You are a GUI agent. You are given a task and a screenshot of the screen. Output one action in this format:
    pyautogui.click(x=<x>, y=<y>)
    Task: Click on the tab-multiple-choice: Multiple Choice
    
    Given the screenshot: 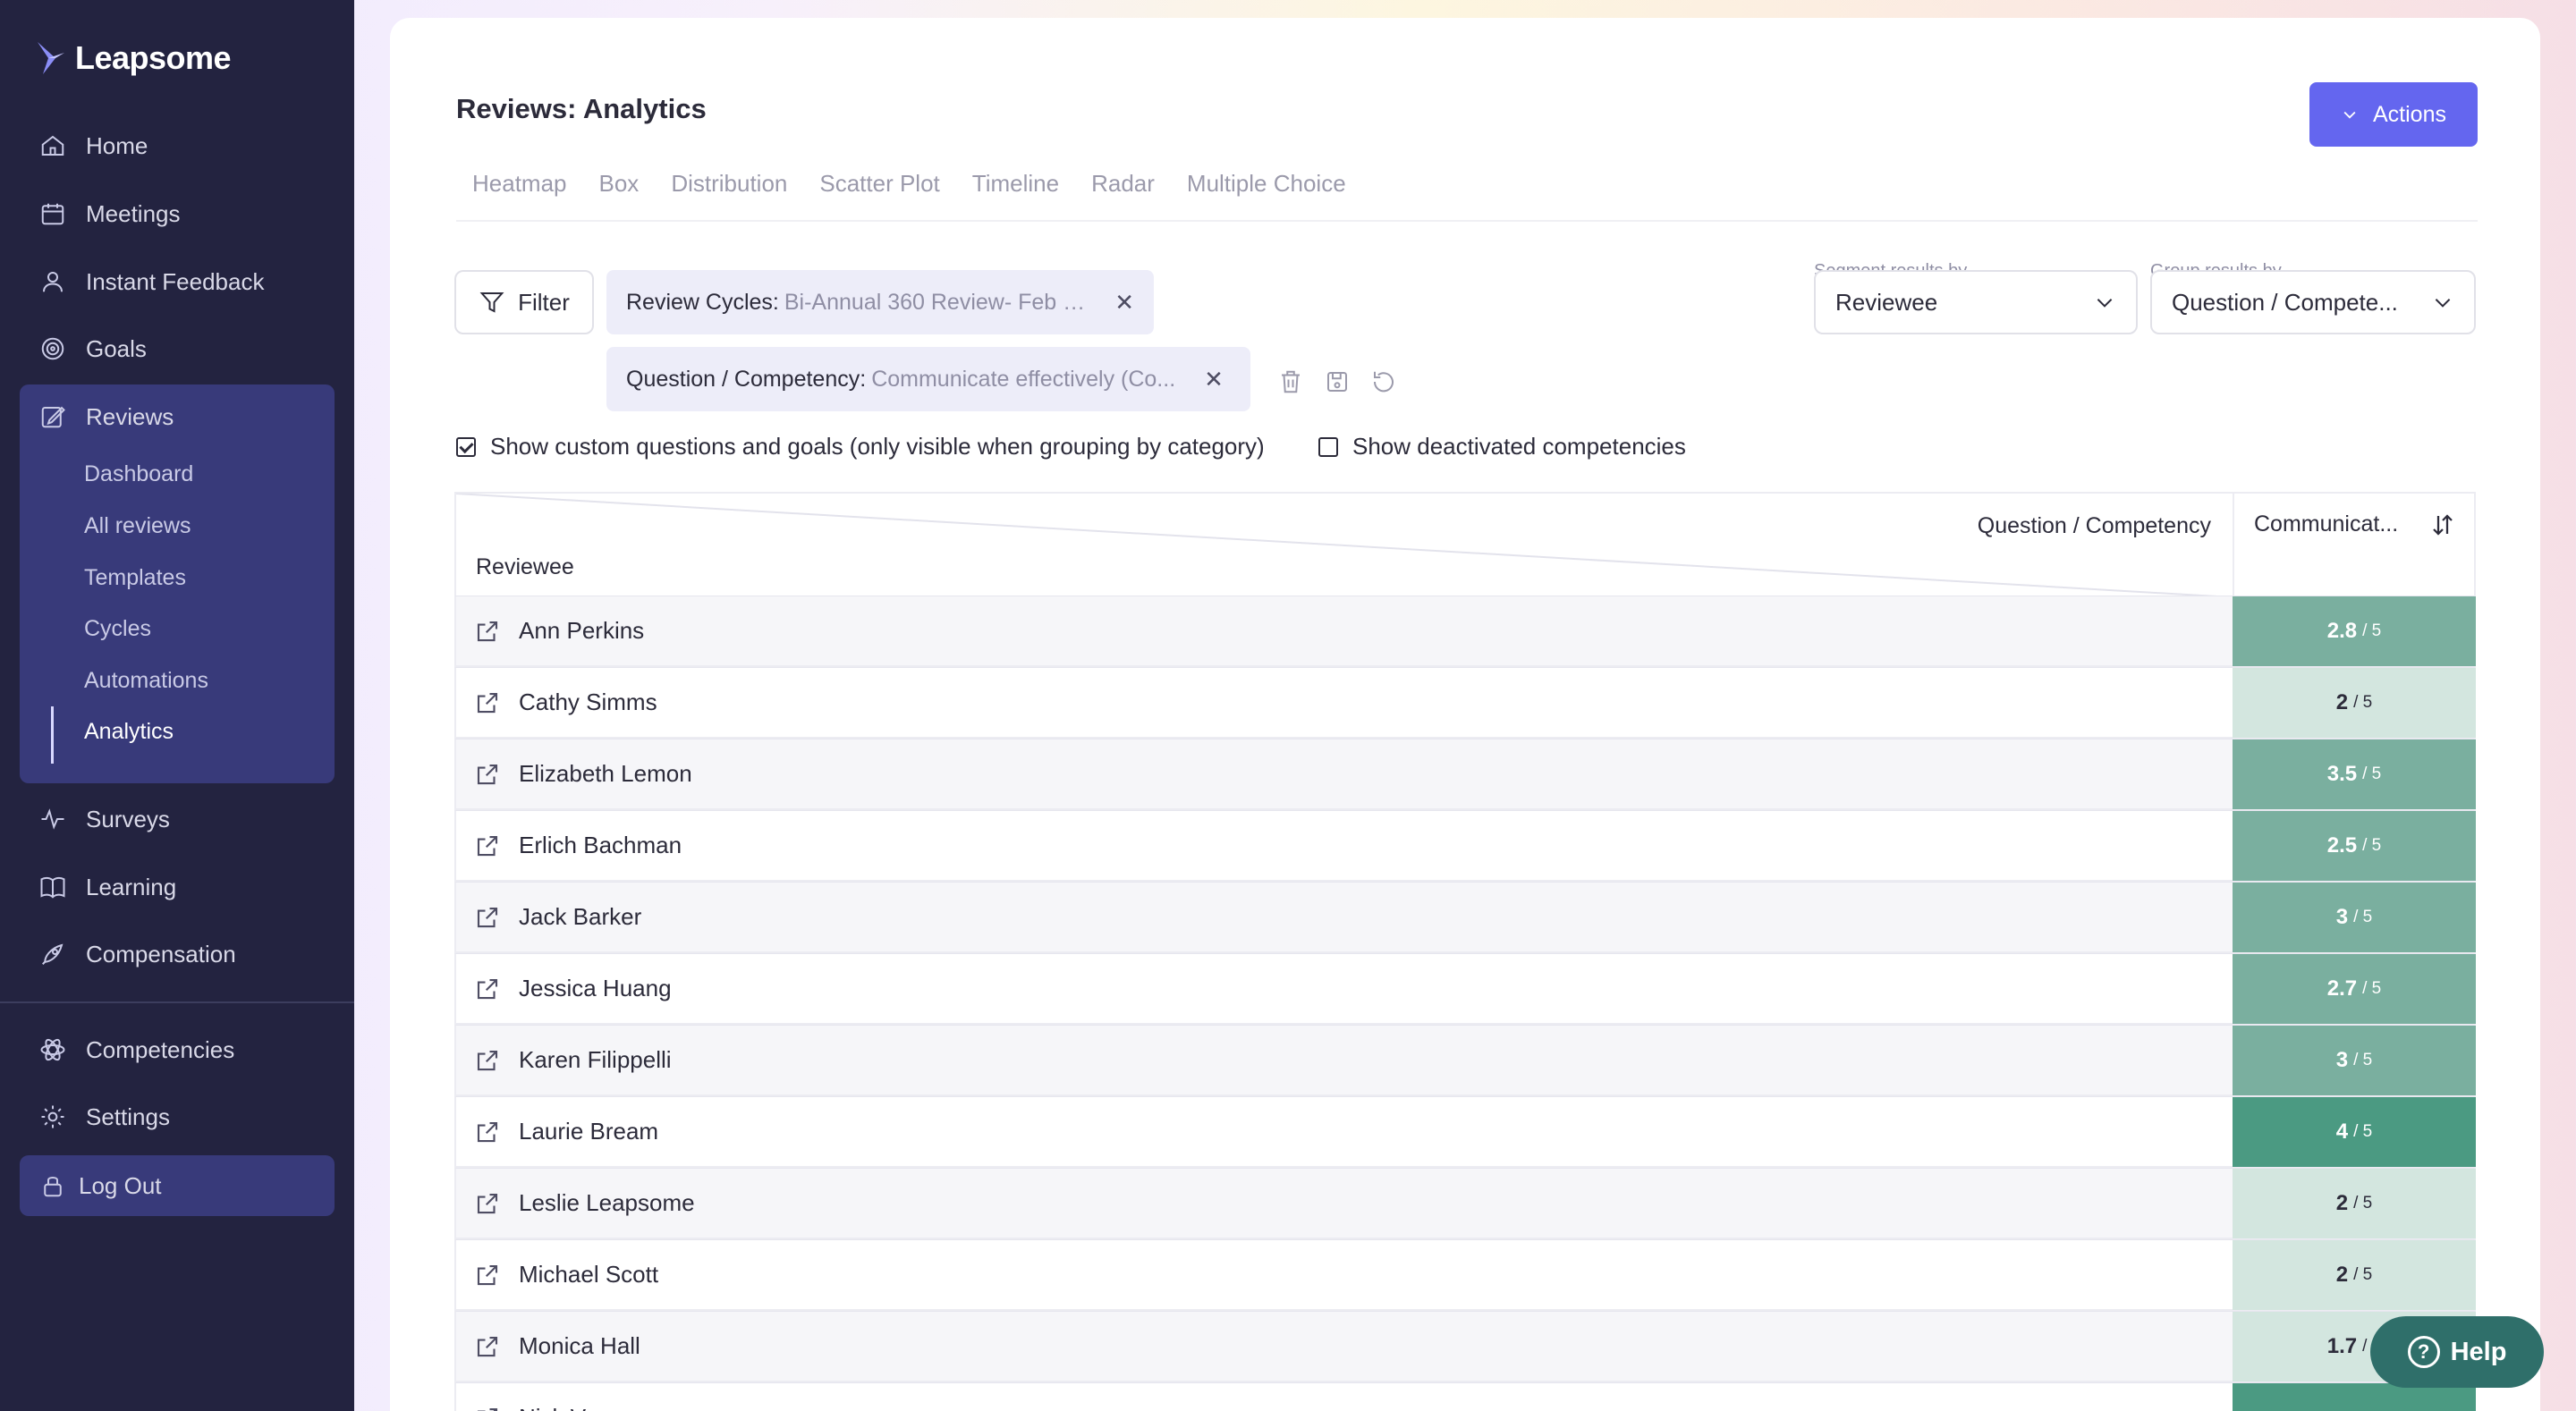 What is the action you would take?
    pyautogui.click(x=1266, y=184)
    